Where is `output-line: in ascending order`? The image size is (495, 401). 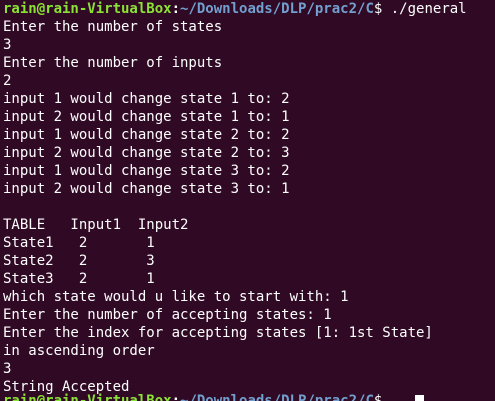
output-line: in ascending order is located at coordinates (79, 351).